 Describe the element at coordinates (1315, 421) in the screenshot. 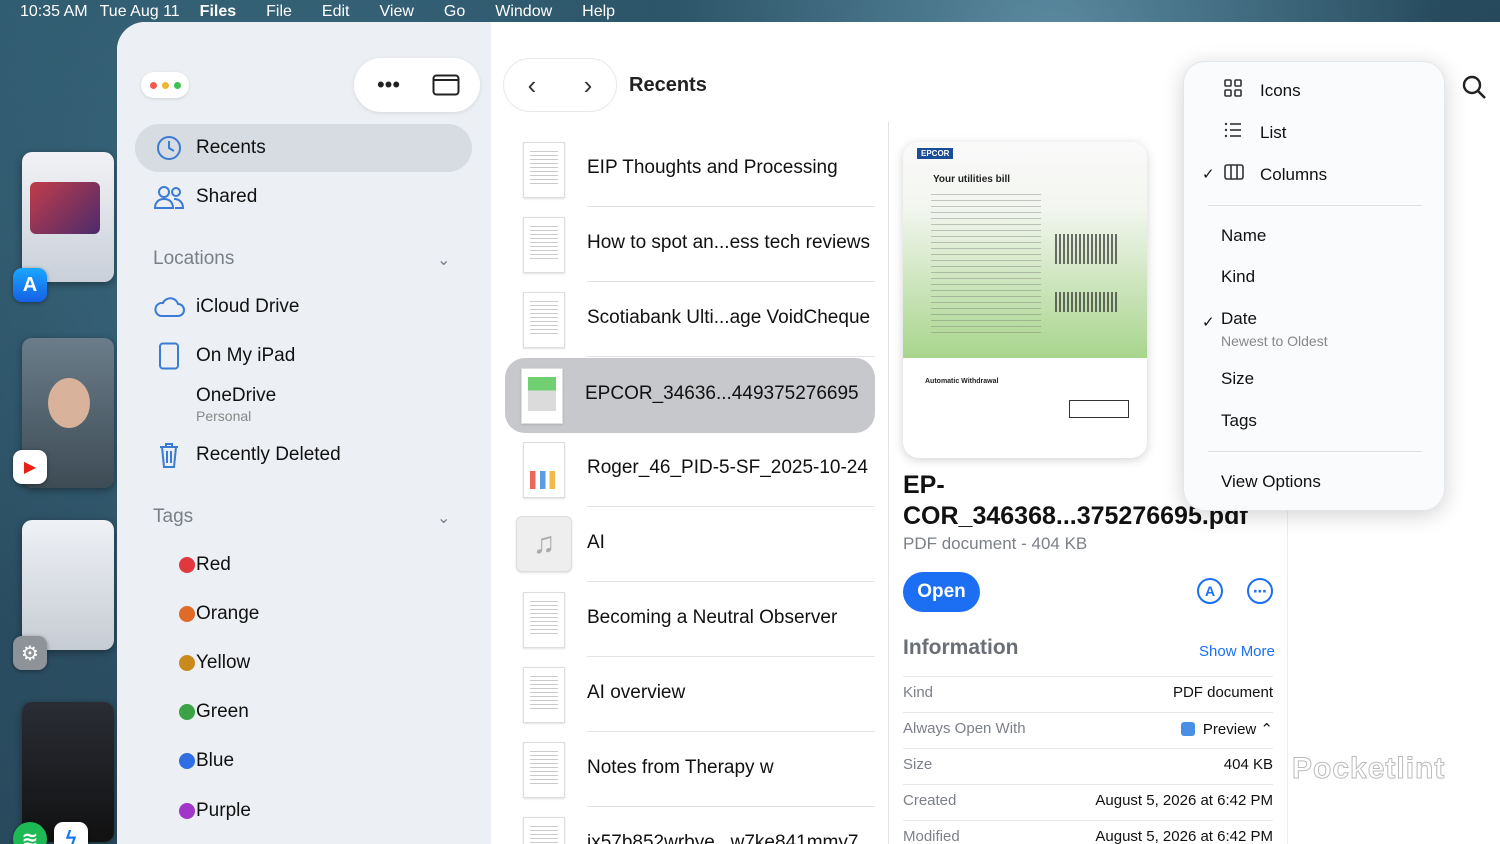

I see `menu-item-sort-tags: Tags` at that location.